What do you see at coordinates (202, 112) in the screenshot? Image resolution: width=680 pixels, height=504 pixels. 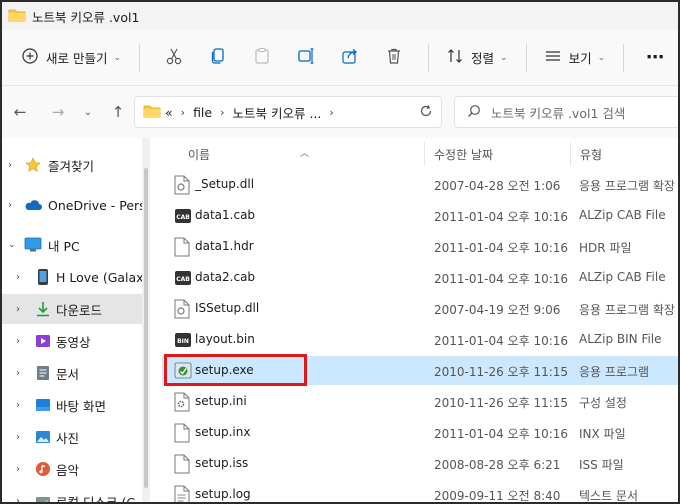 I see `breadcrumb-item: file` at bounding box center [202, 112].